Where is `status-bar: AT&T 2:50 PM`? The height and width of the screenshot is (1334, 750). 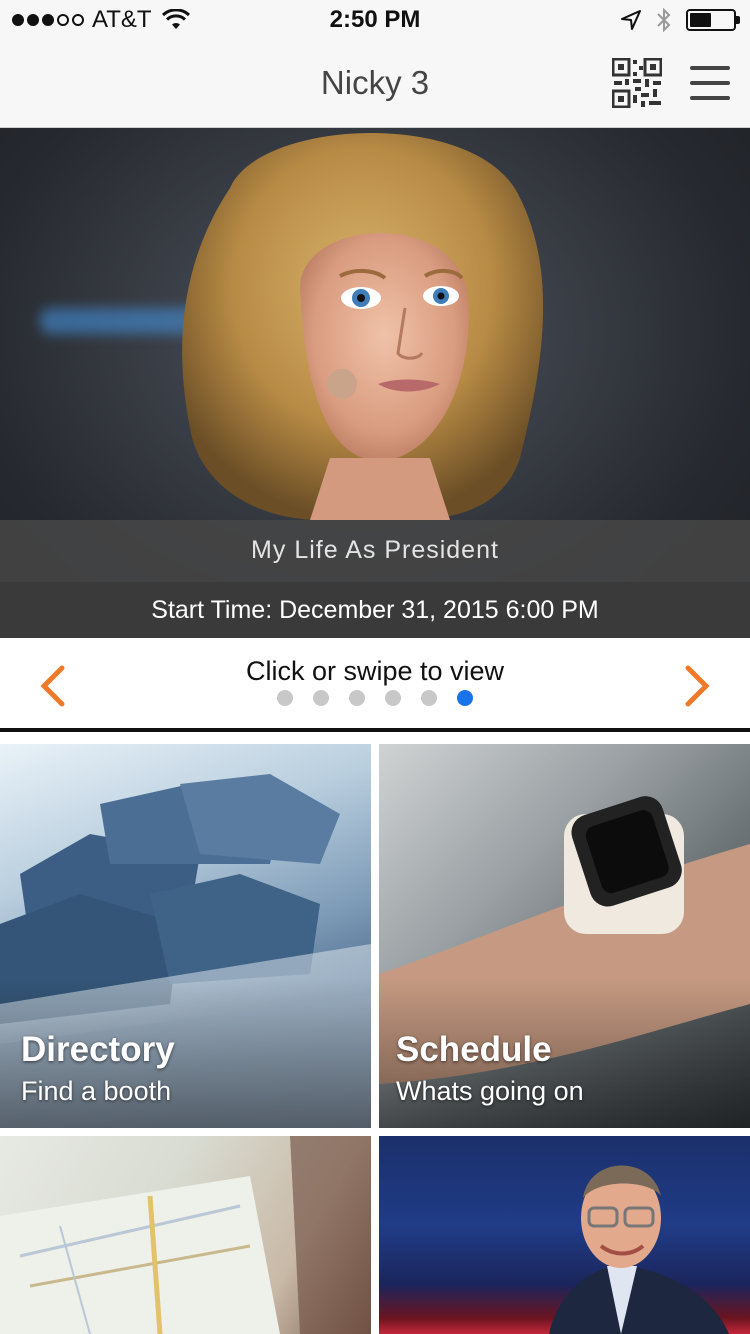
status-bar: AT&T 2:50 PM is located at coordinates (375, 20).